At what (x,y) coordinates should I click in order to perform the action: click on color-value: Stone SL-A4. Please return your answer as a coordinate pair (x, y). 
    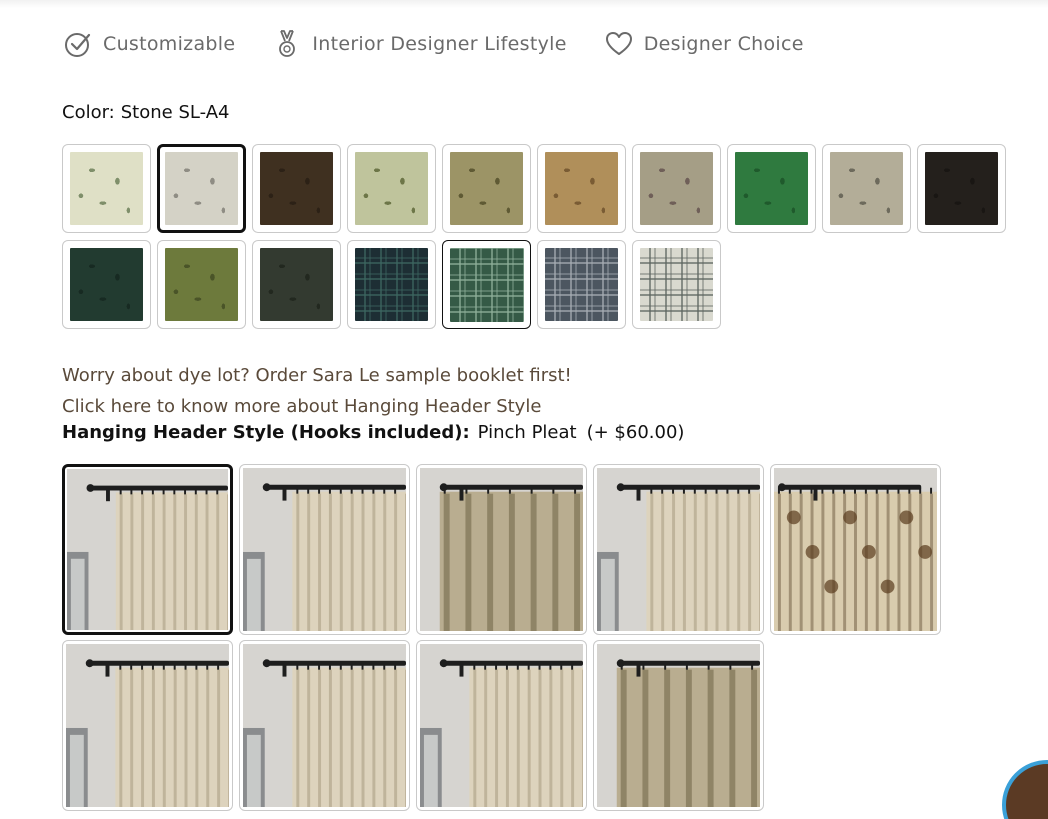
    Looking at the image, I should click on (175, 112).